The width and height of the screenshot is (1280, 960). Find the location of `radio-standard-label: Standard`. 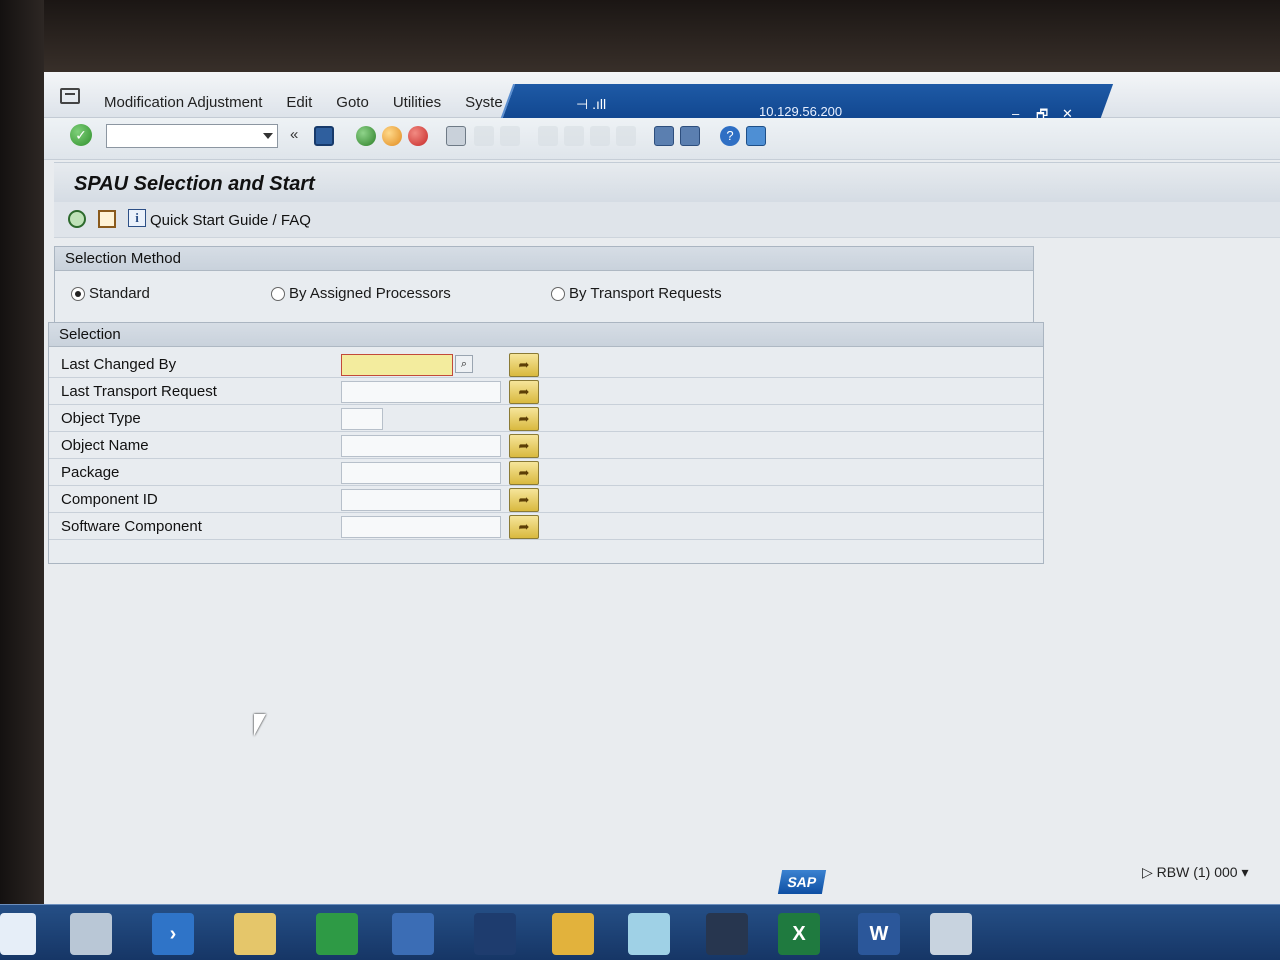

radio-standard-label: Standard is located at coordinates (119, 293).